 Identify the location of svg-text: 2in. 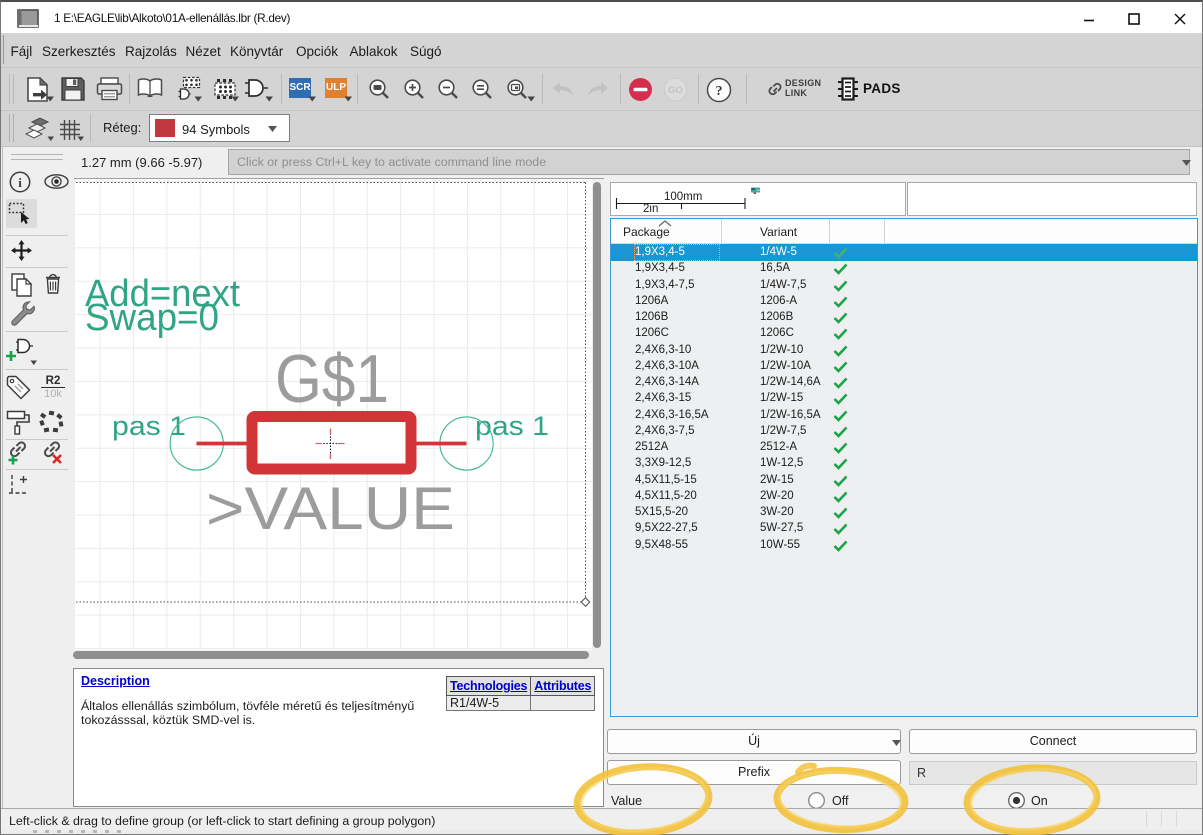
(650, 208).